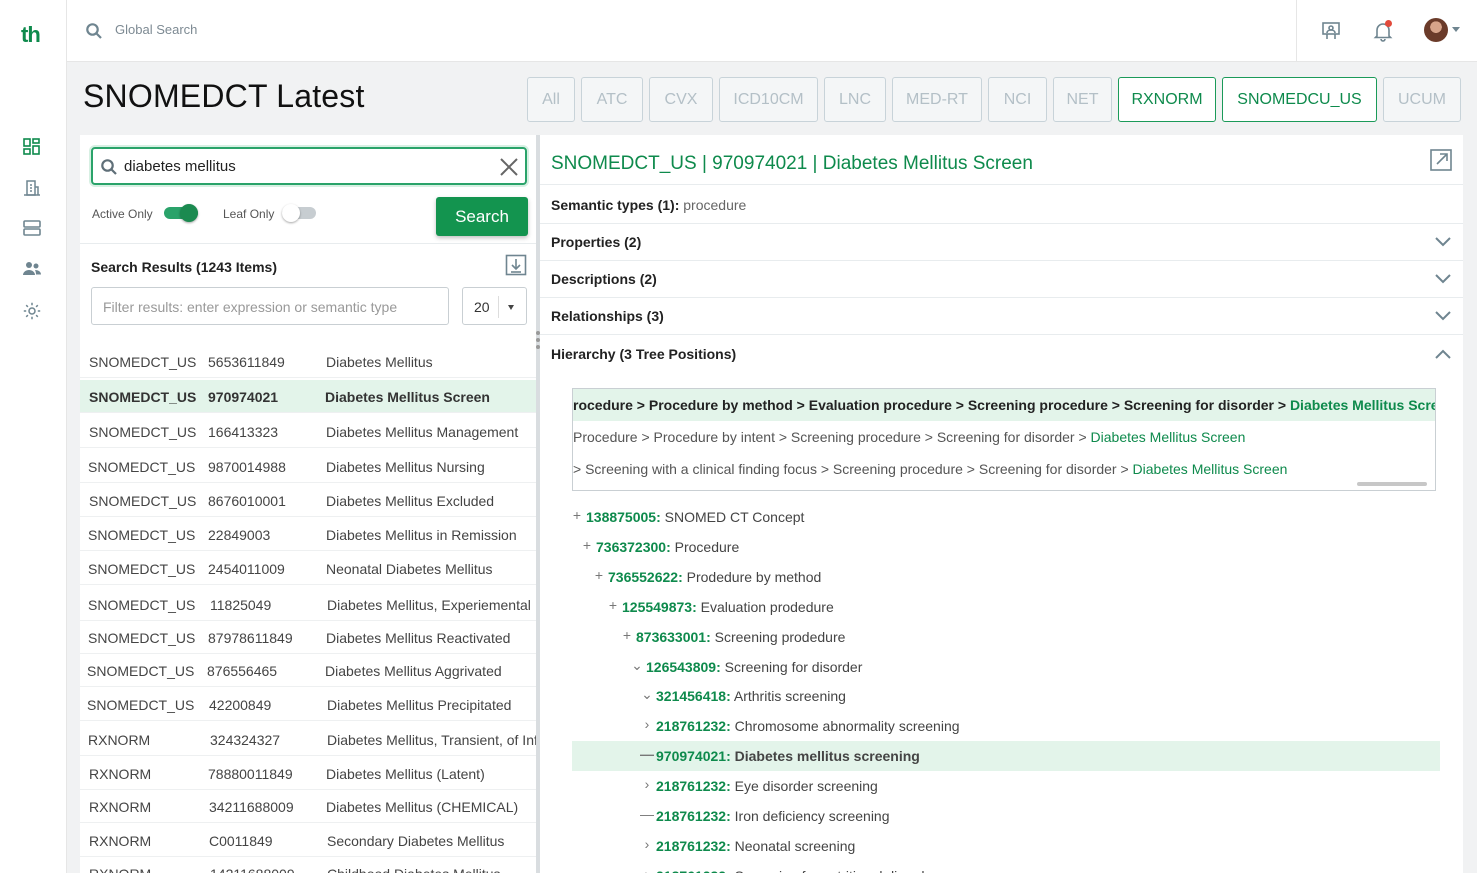 This screenshot has height=873, width=1477. I want to click on presentation-icon, so click(1331, 31).